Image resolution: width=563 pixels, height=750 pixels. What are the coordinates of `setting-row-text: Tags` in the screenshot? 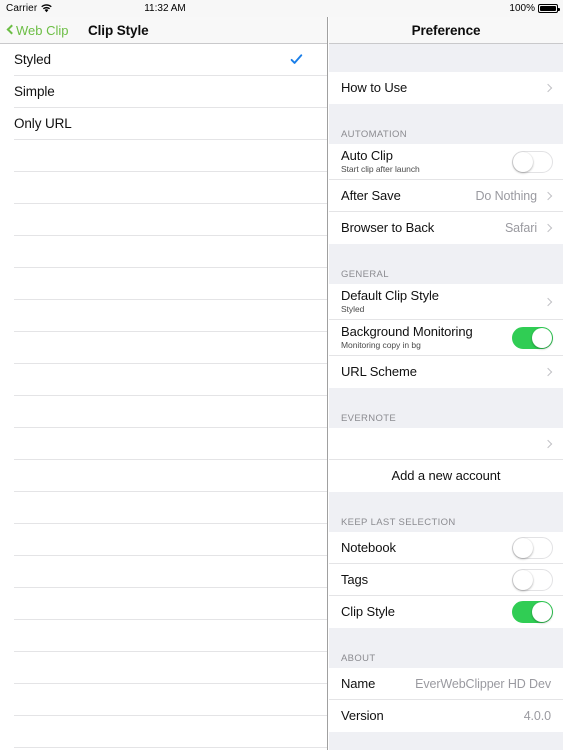 It's located at (354, 580).